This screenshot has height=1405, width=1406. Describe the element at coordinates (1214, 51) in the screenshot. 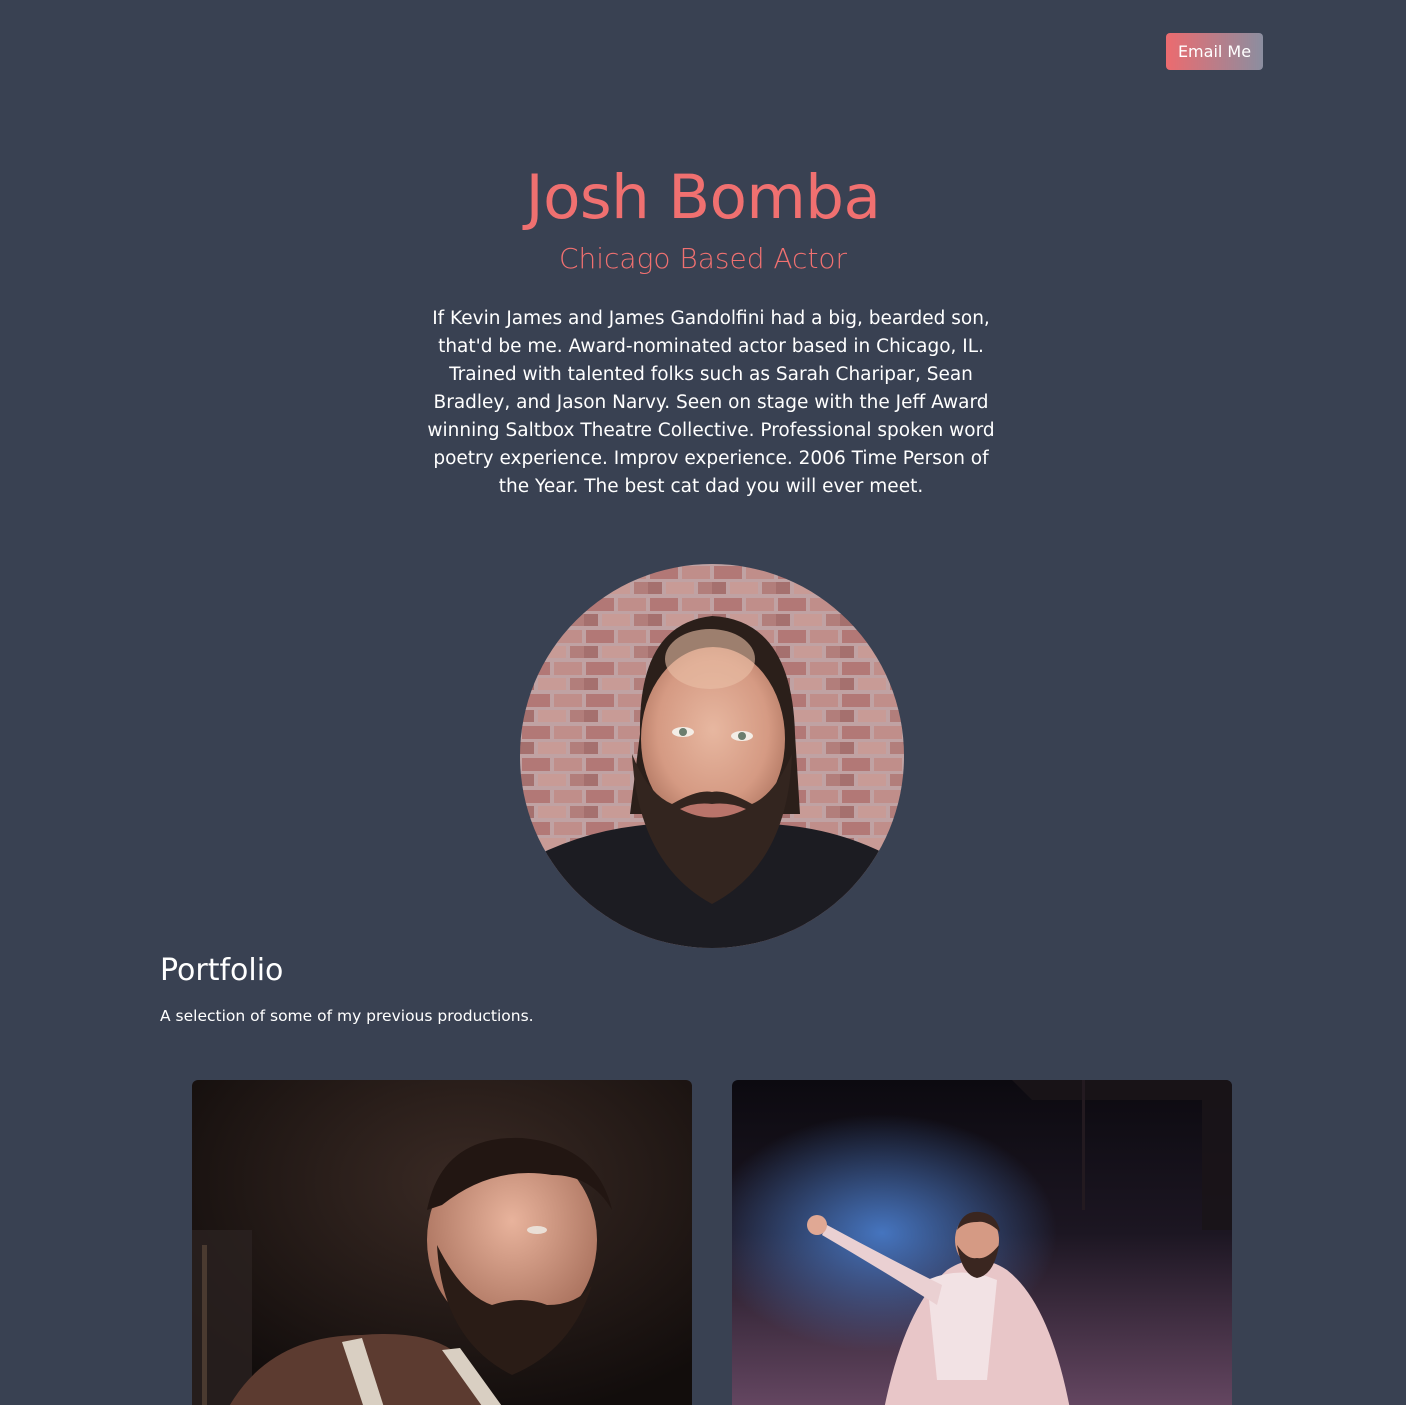

I see `email-me-button: Email Me` at that location.